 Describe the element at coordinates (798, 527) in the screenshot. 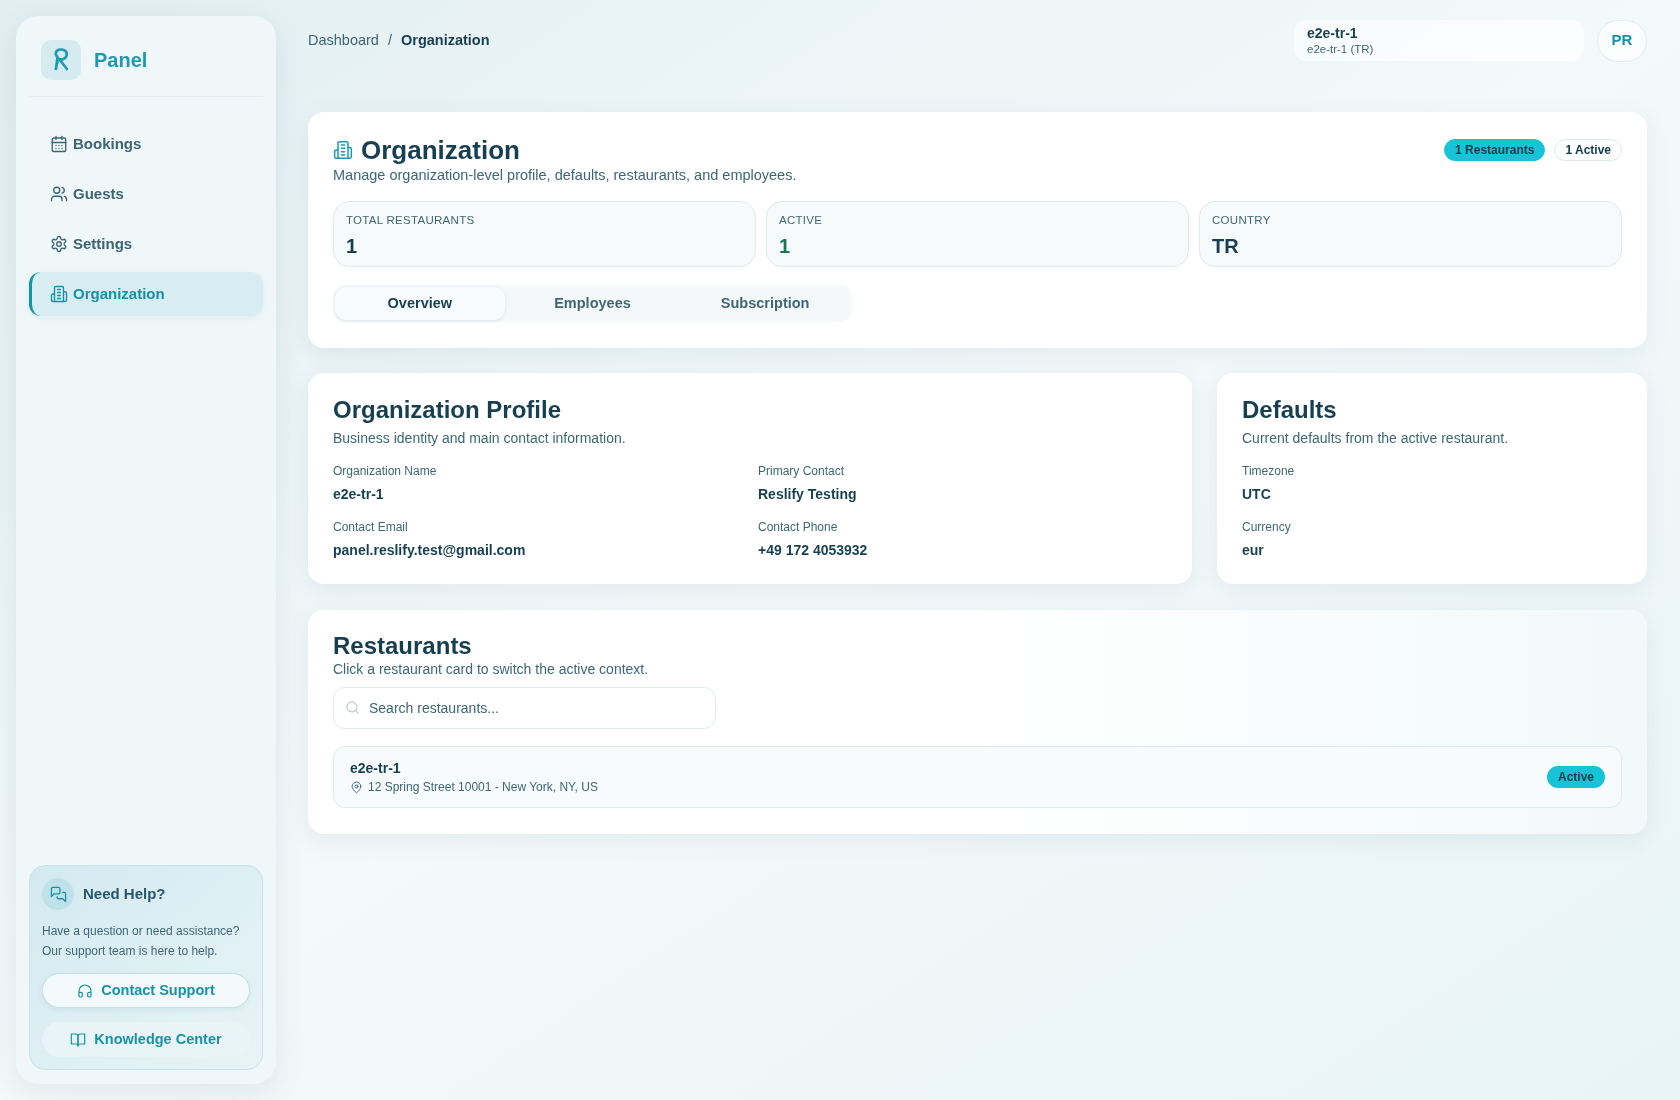

I see `field-label: Contact Phone` at that location.